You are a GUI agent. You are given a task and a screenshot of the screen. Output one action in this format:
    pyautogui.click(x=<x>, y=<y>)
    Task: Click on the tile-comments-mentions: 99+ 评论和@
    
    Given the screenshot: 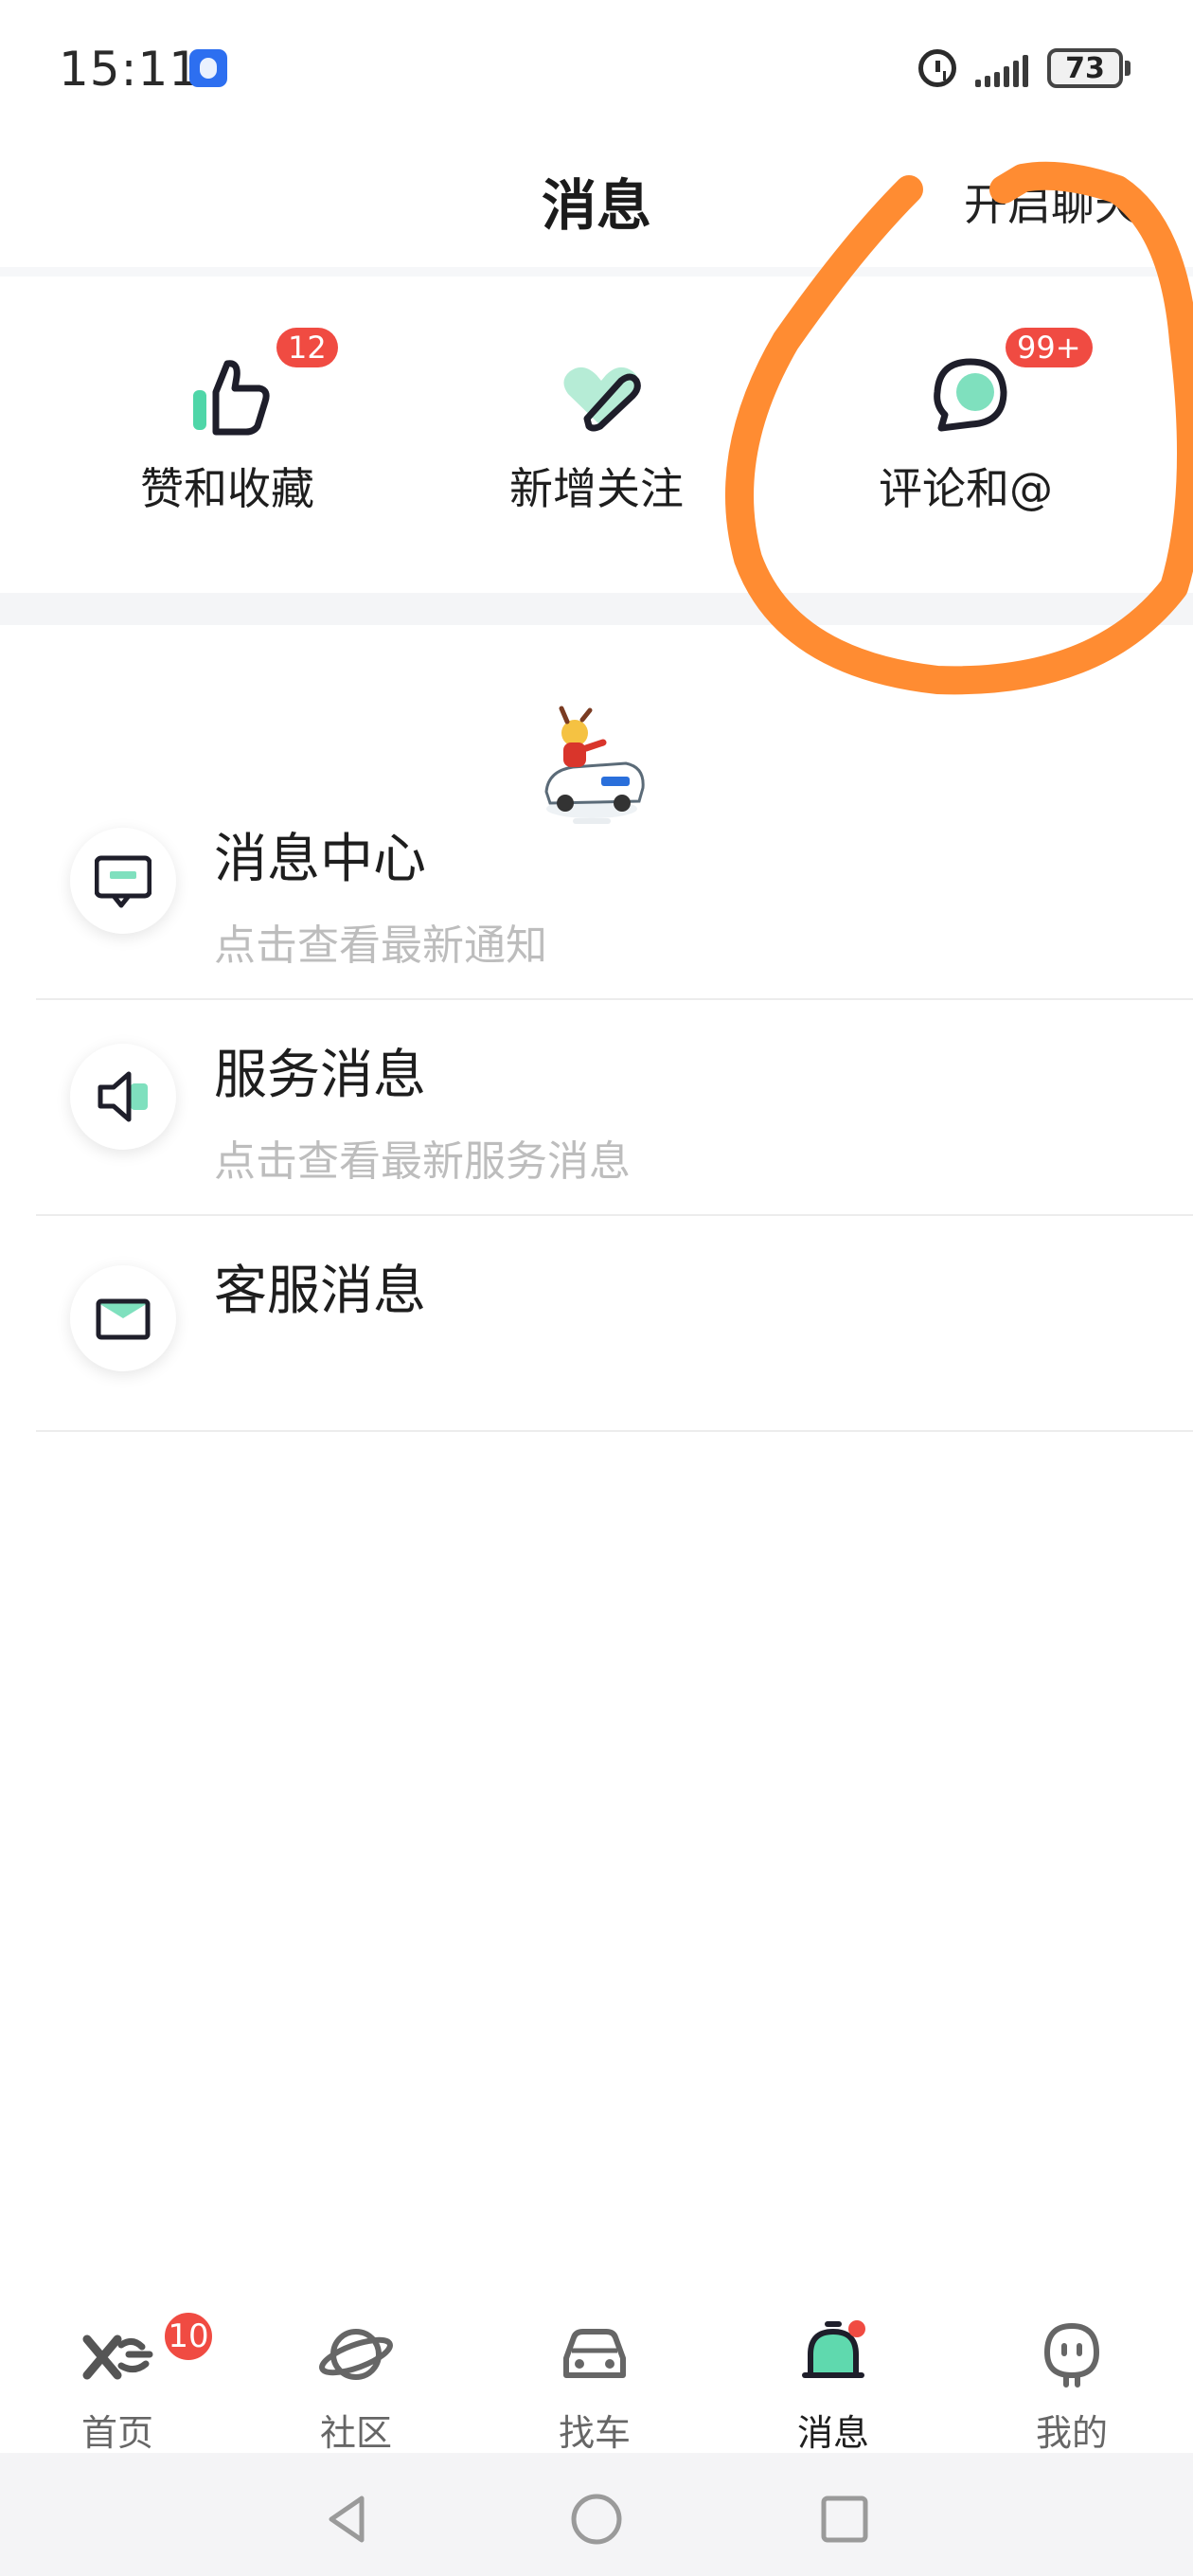 What is the action you would take?
    pyautogui.click(x=966, y=432)
    